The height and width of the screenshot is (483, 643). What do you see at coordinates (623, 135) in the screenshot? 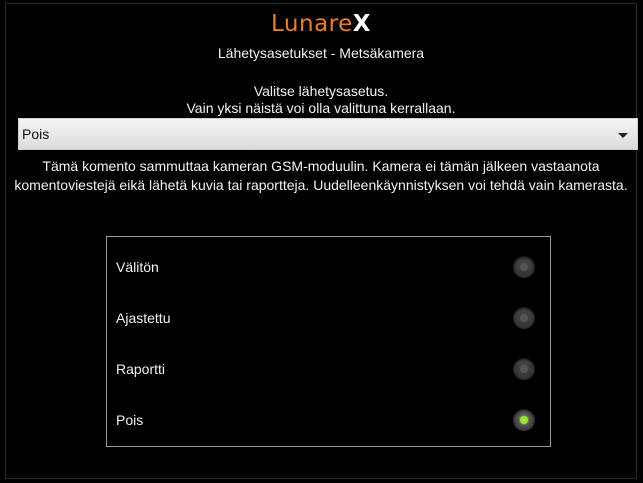
I see `chevron-down-icon` at bounding box center [623, 135].